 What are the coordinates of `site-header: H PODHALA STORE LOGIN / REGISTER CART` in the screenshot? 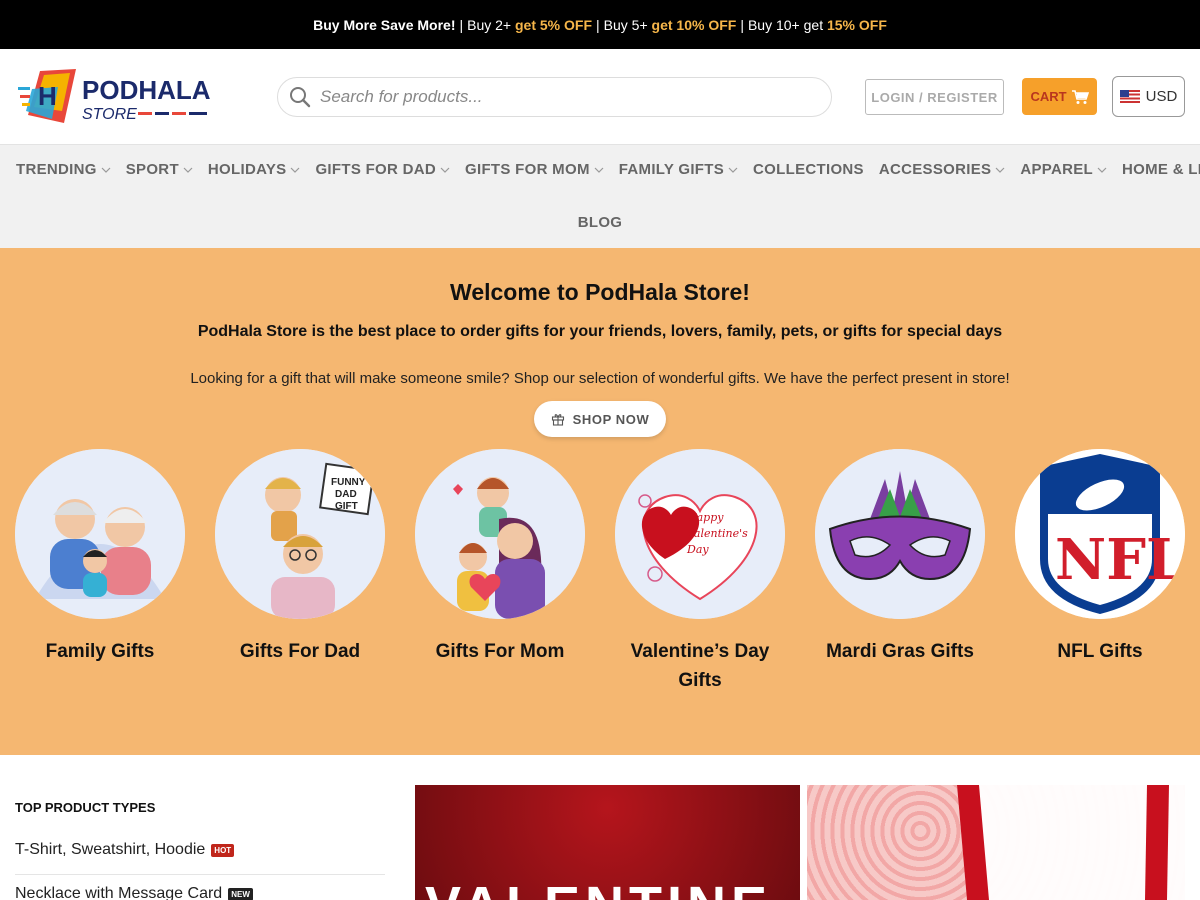 It's located at (600, 96).